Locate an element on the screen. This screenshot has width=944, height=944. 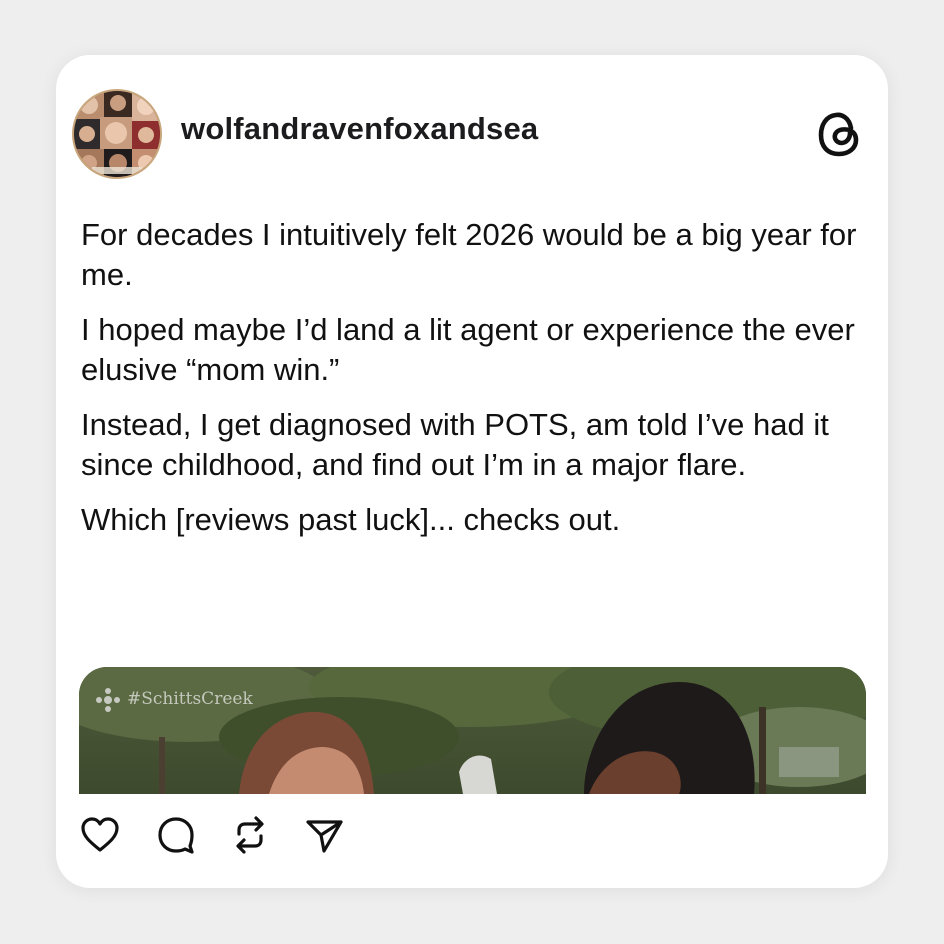
repost-icon is located at coordinates (250, 835).